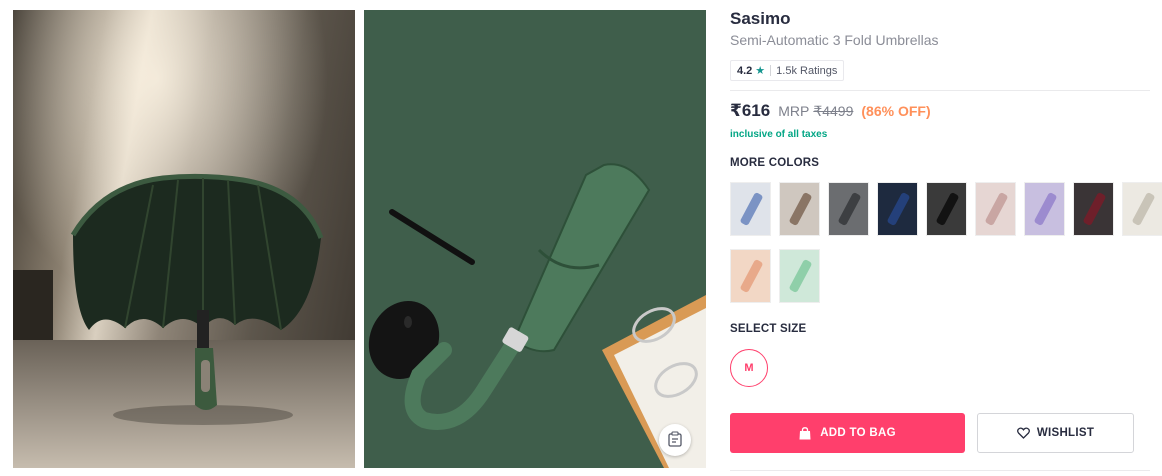 The width and height of the screenshot is (1162, 476). I want to click on rating-badge: 4.2 ★ 1.5k Ratings, so click(787, 70).